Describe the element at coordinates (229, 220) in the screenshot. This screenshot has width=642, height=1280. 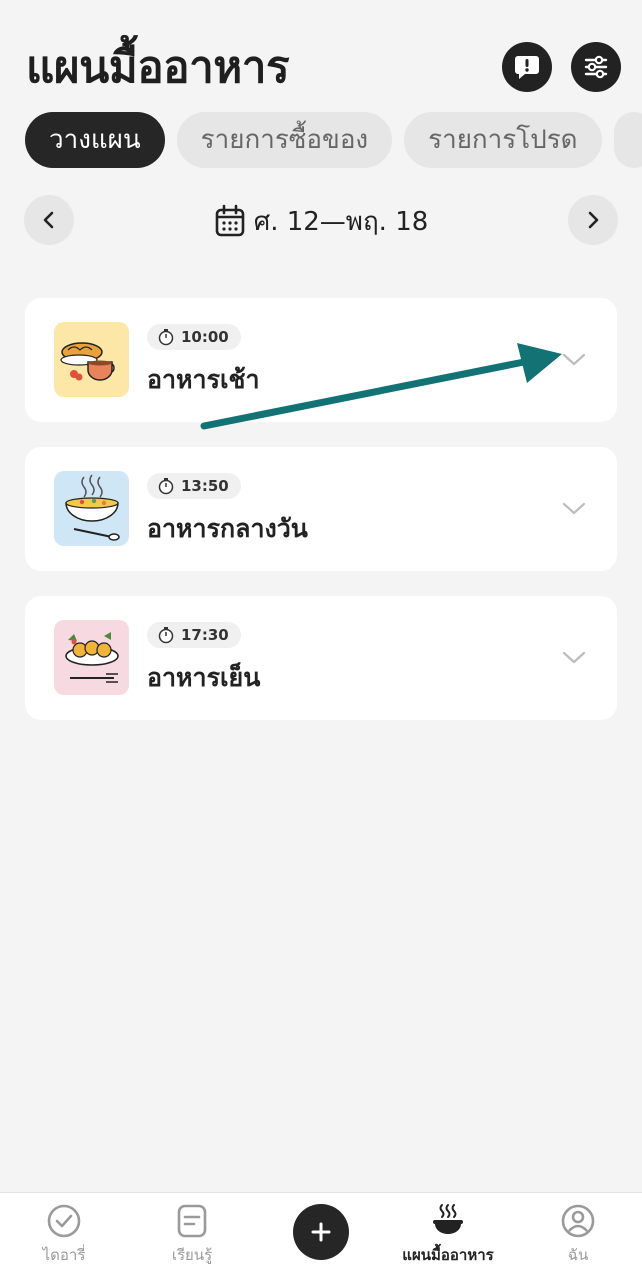
I see `calendar-icon` at that location.